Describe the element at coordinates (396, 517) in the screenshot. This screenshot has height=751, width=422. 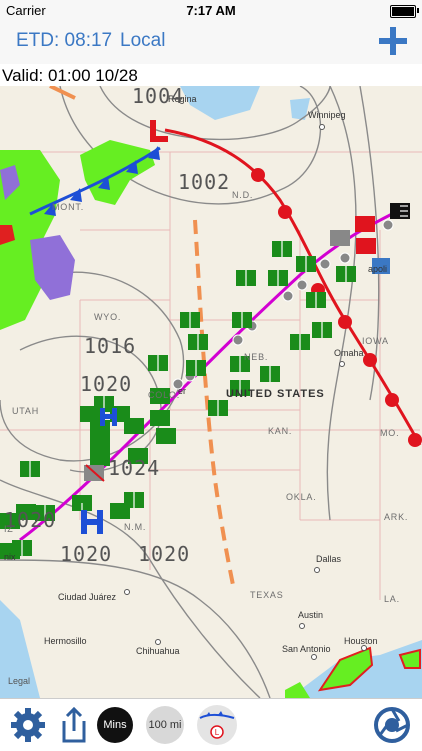
I see `state-arkansas: ARK.` at that location.